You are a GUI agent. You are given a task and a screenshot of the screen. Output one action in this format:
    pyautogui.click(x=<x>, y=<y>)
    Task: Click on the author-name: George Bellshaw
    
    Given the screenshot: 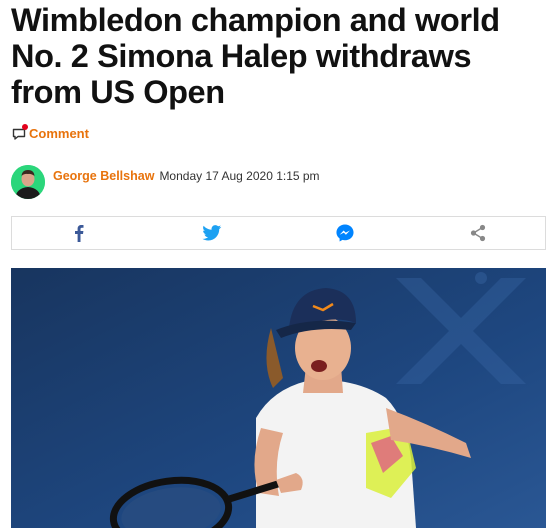 What is the action you would take?
    pyautogui.click(x=103, y=176)
    